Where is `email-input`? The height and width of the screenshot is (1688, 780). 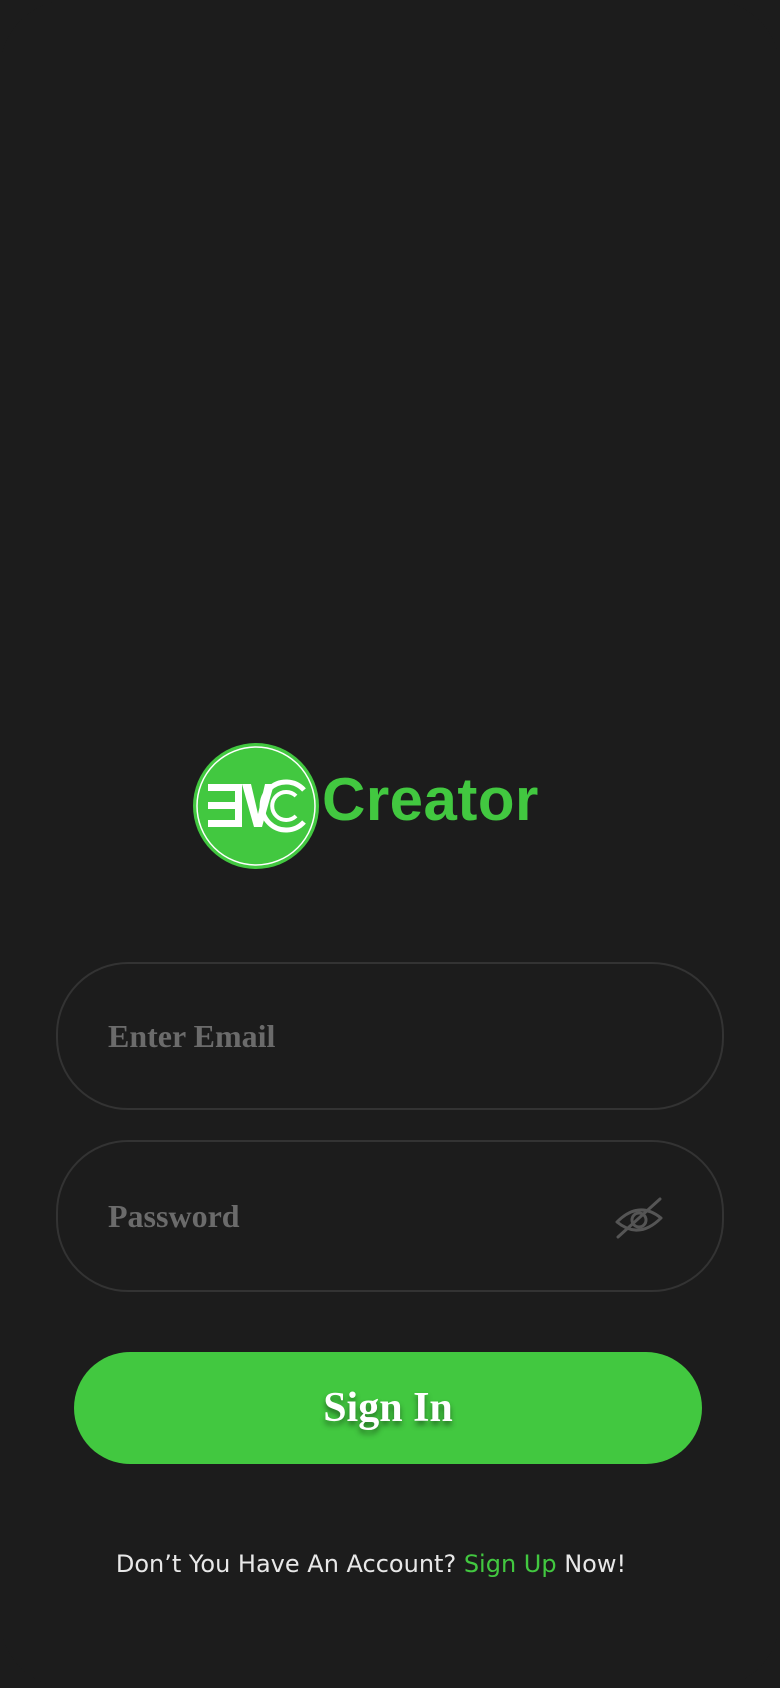
email-input is located at coordinates (368, 1036).